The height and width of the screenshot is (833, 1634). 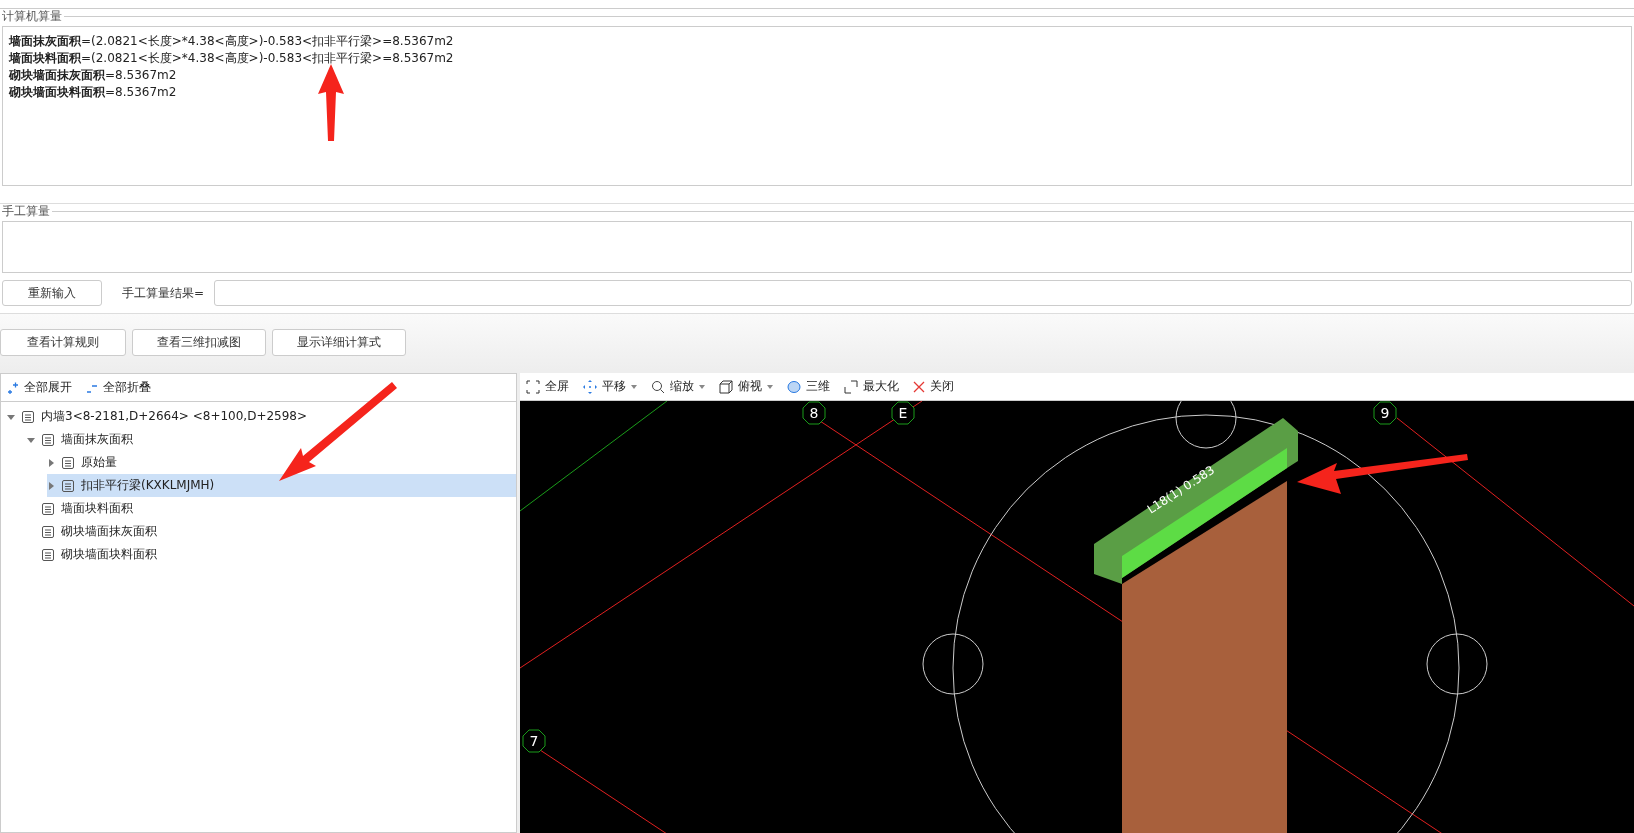 I want to click on toolbar-button: 最大化, so click(x=871, y=386).